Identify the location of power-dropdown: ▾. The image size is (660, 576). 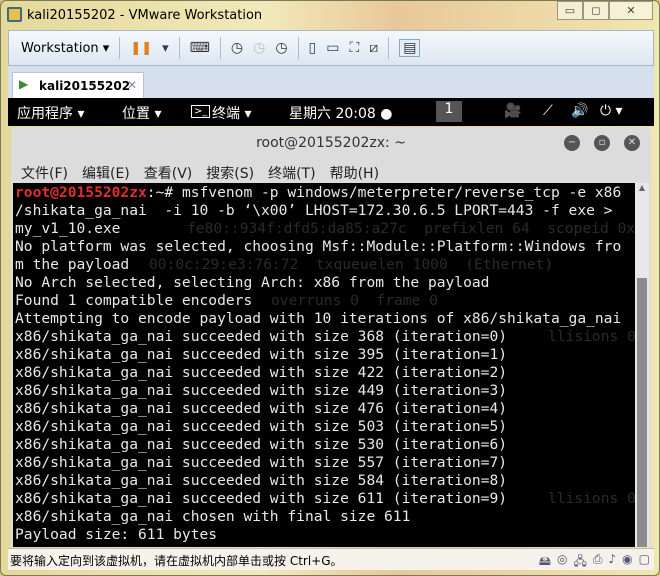
(165, 48).